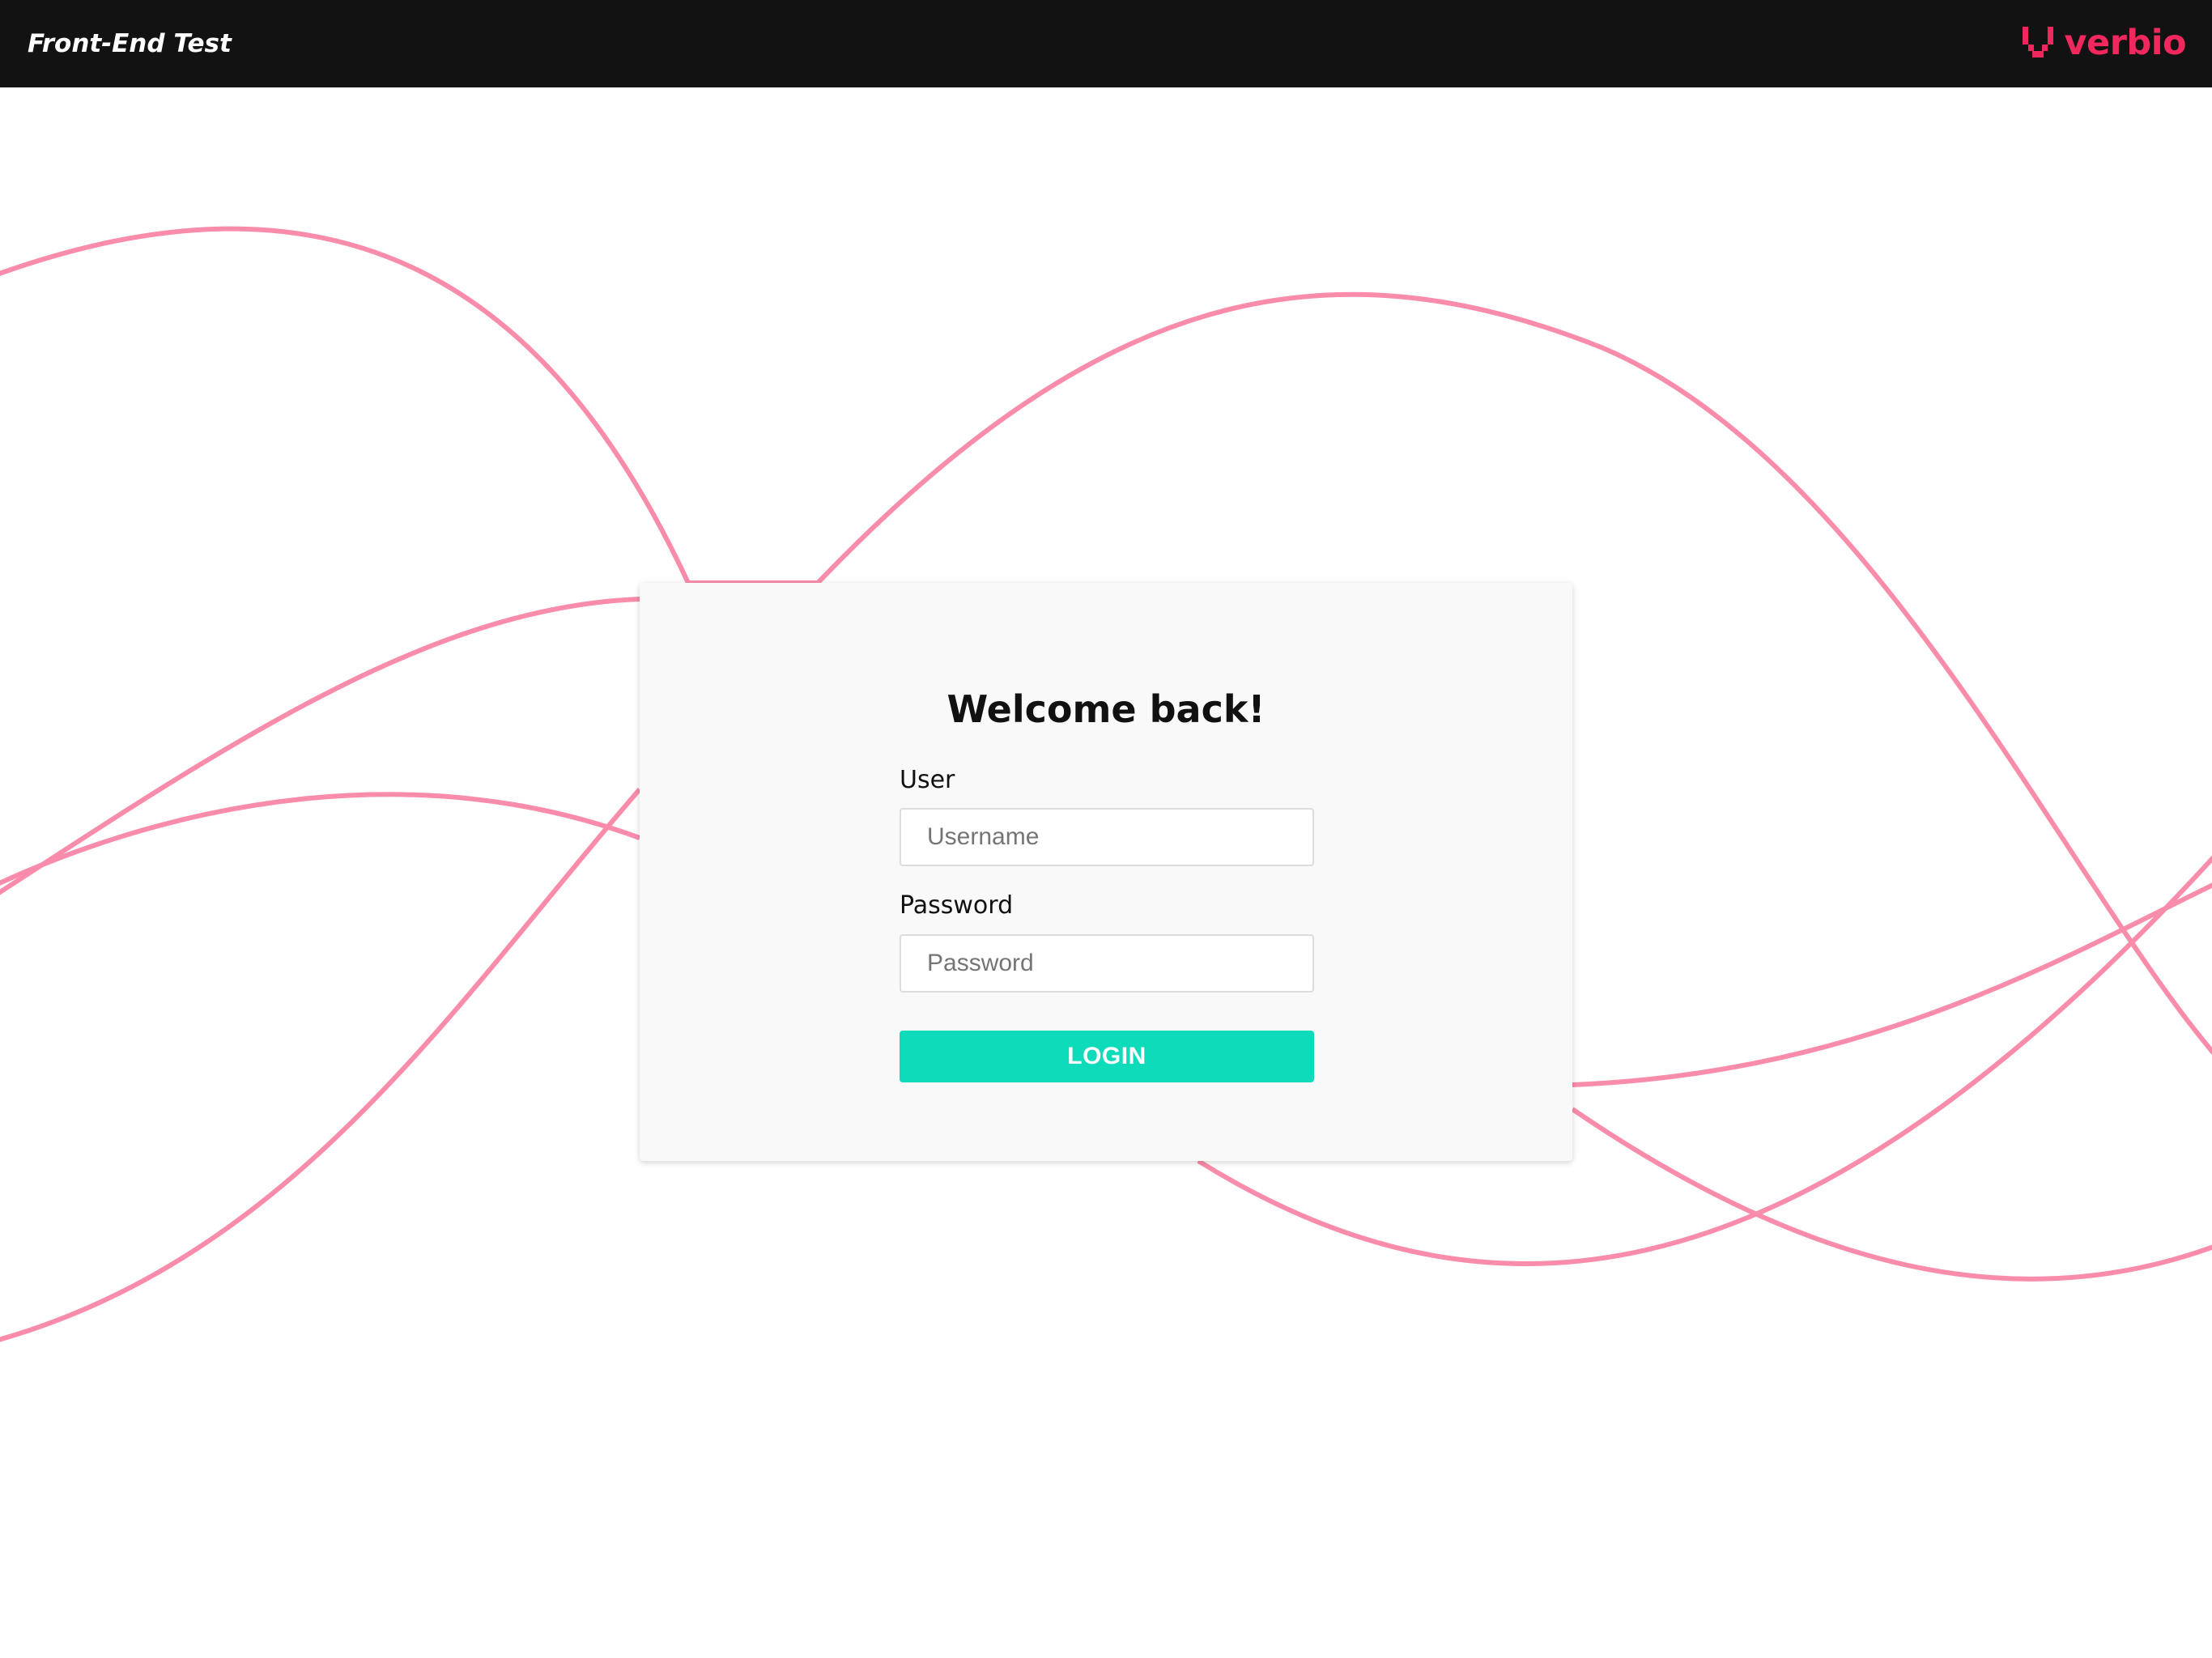  I want to click on login-title: Welcome back!, so click(1106, 709).